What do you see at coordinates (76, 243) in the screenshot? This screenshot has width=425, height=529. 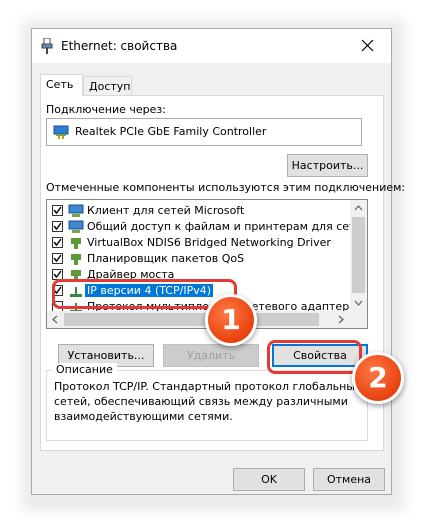 I see `driver-icon` at bounding box center [76, 243].